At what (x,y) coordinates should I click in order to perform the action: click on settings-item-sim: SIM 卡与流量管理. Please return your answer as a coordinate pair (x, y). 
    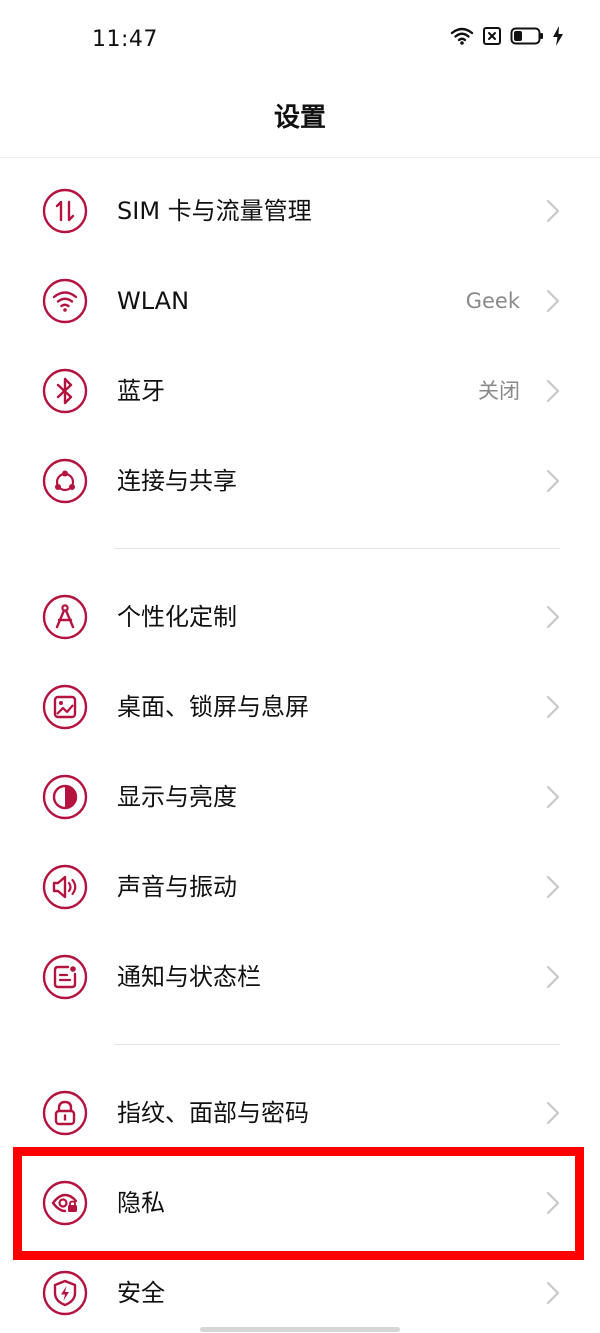
    Looking at the image, I should click on (300, 211).